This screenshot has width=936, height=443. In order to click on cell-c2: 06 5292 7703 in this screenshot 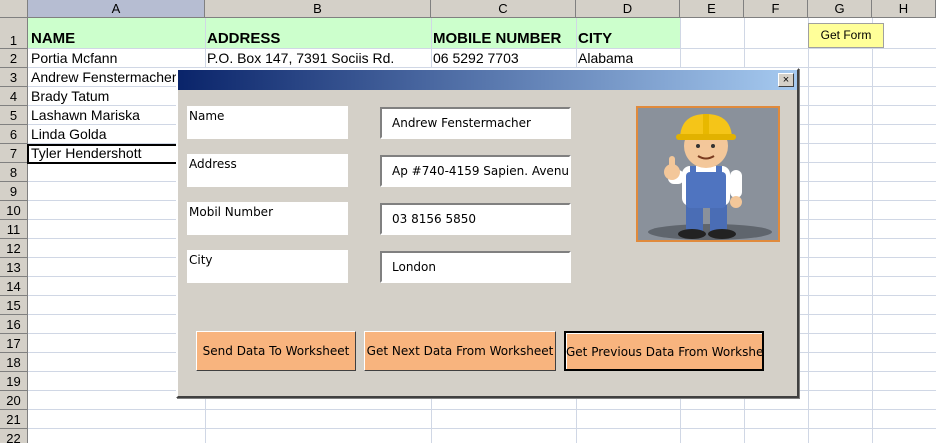, I will do `click(475, 58)`.